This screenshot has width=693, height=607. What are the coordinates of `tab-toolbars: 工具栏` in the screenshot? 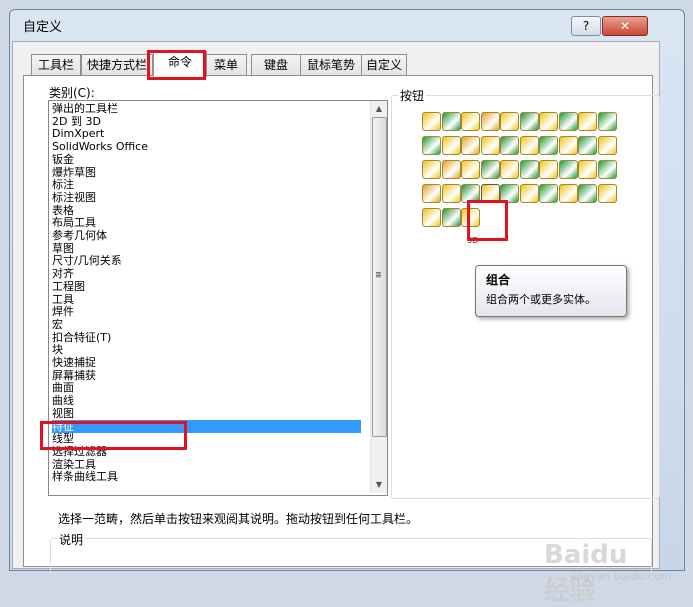 It's located at (56, 65).